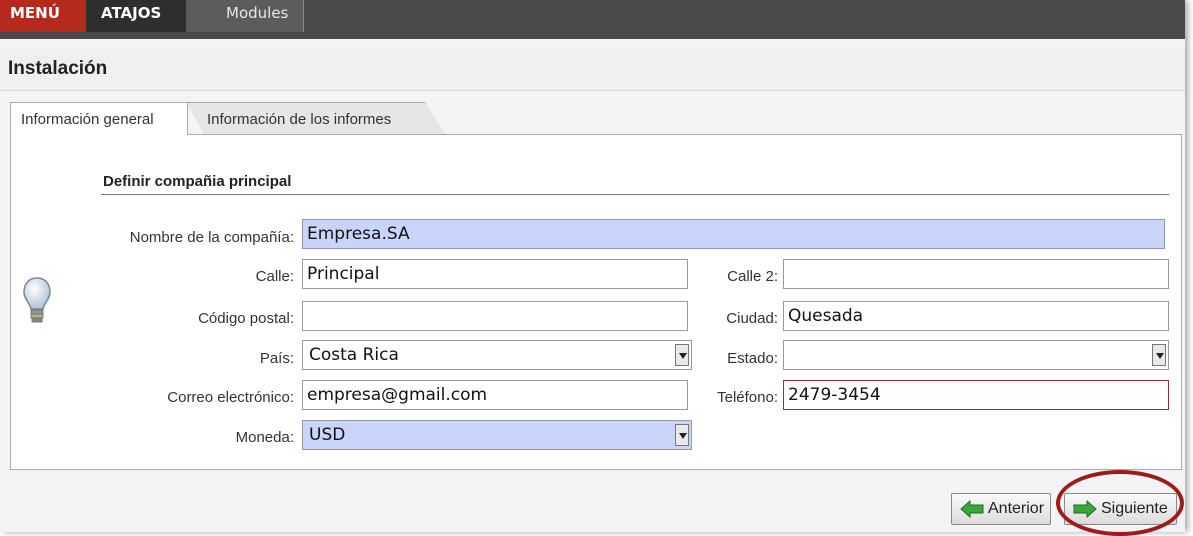 This screenshot has height=536, width=1193. Describe the element at coordinates (149, 16) in the screenshot. I see `shortcuts-tab: ATAJOS` at that location.